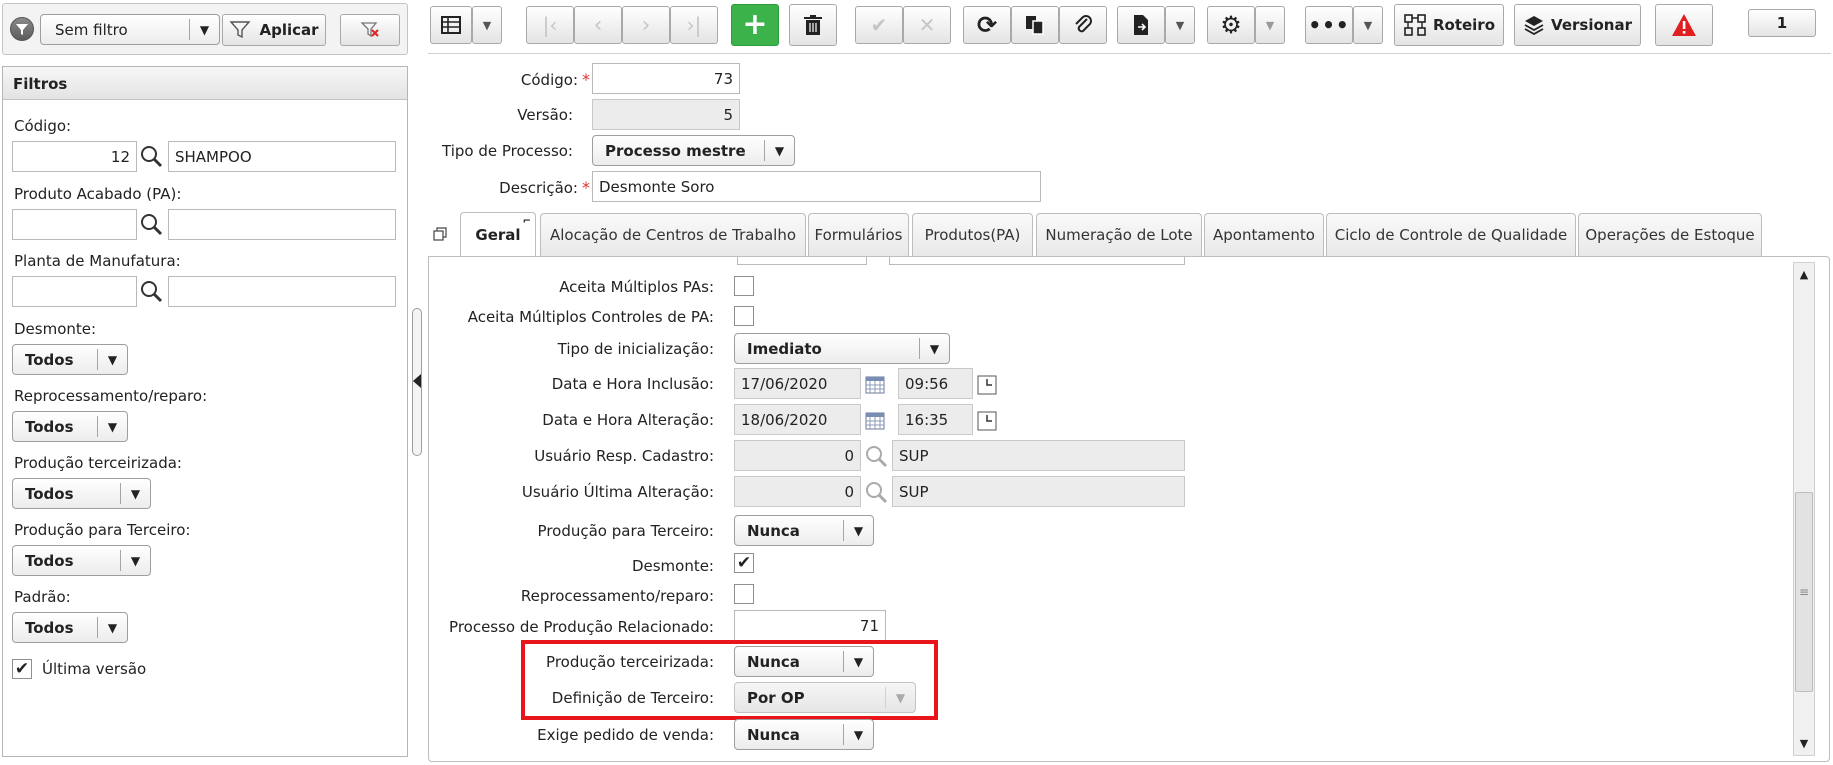  Describe the element at coordinates (1670, 234) in the screenshot. I see `tab-operacoes-estoque: Operações de Estoque` at that location.